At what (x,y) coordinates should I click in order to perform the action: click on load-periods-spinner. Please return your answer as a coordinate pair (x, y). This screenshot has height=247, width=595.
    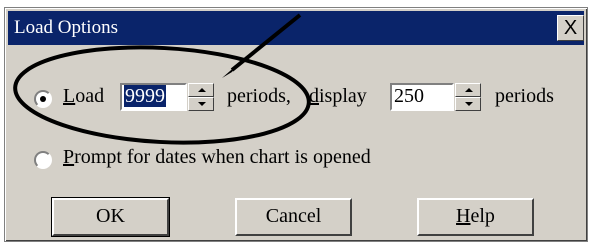
    Looking at the image, I should click on (201, 97).